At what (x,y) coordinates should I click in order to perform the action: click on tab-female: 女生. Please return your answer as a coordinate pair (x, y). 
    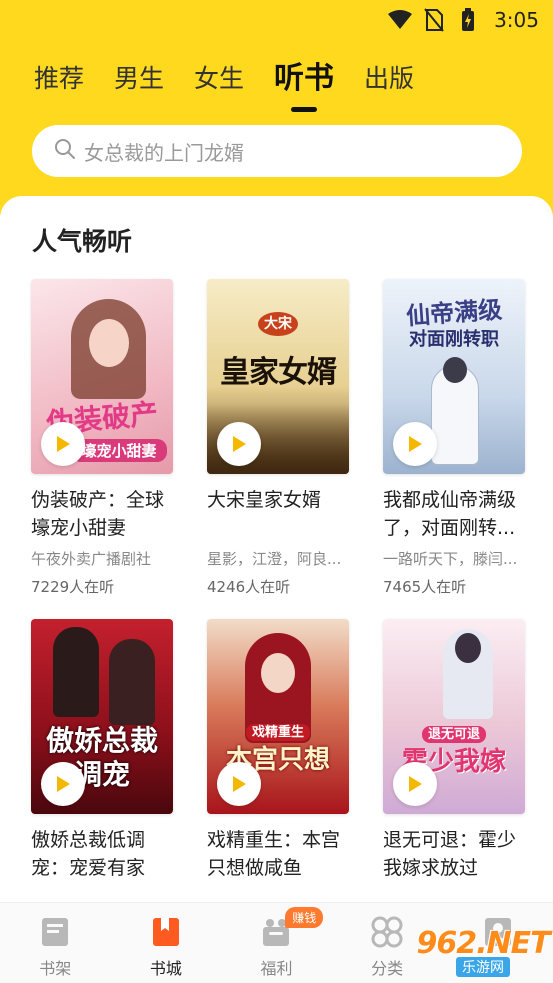
    Looking at the image, I should click on (219, 79).